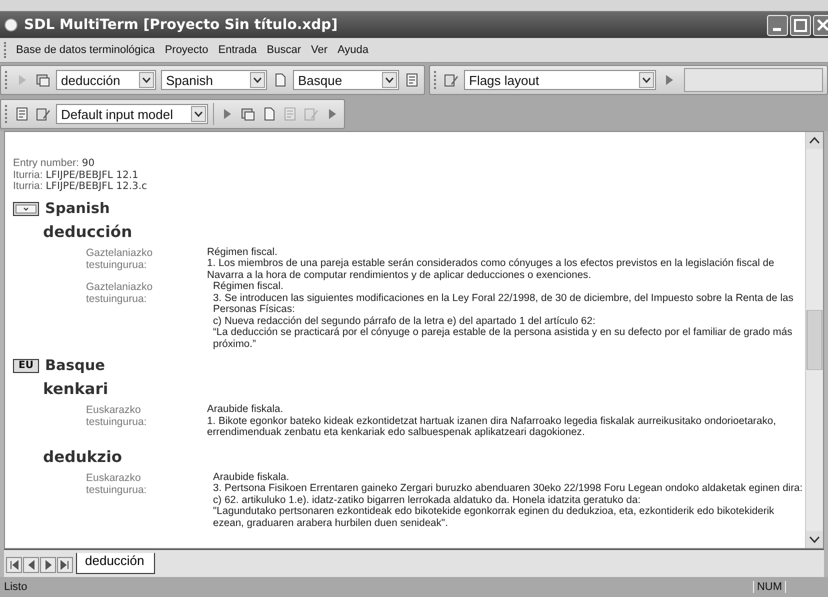  What do you see at coordinates (769, 587) in the screenshot?
I see `num-lock-indicator: NUM` at bounding box center [769, 587].